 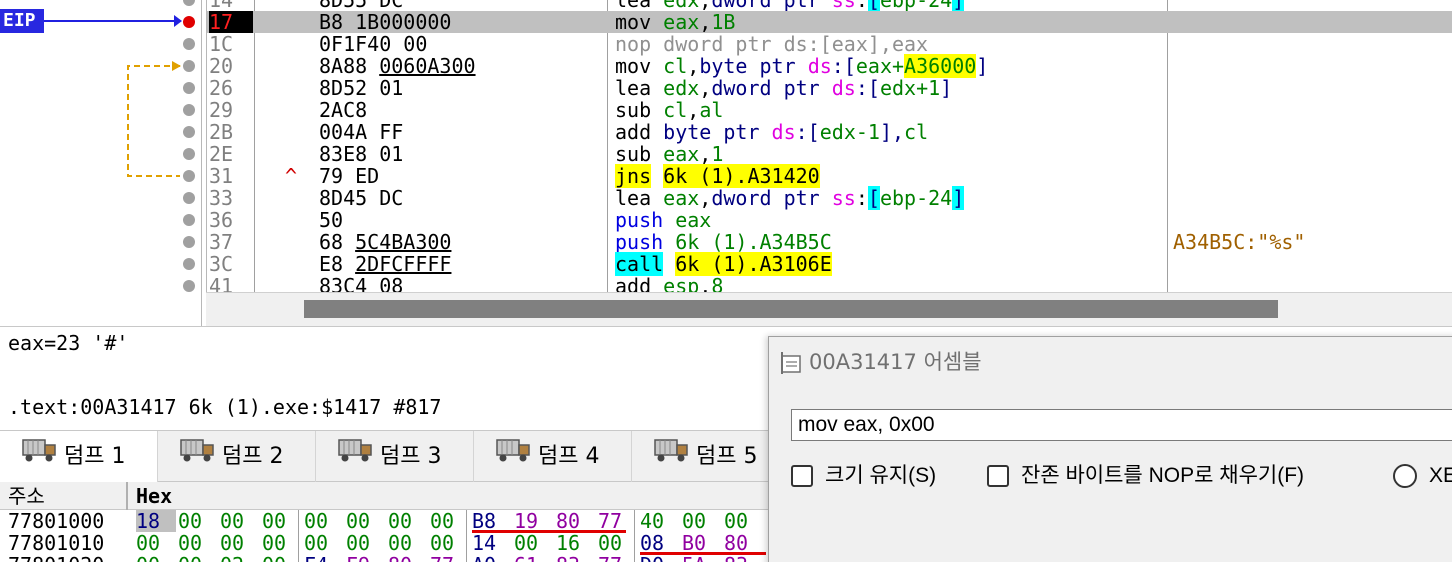 I want to click on disasm-row: 33 8D45 DC lea eax,dword ptr ss:[ebp-24], so click(x=829, y=198).